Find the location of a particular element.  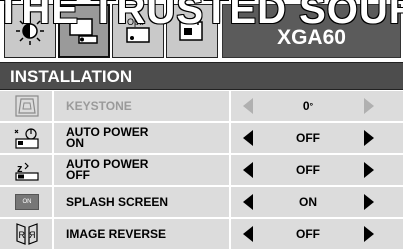

image-reverse-icon: R R is located at coordinates (28, 234).